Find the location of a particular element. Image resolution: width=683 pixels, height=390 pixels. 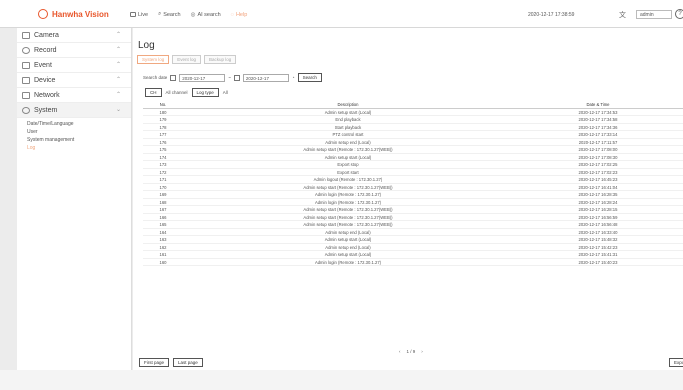

submenu-user: User is located at coordinates (79, 133).